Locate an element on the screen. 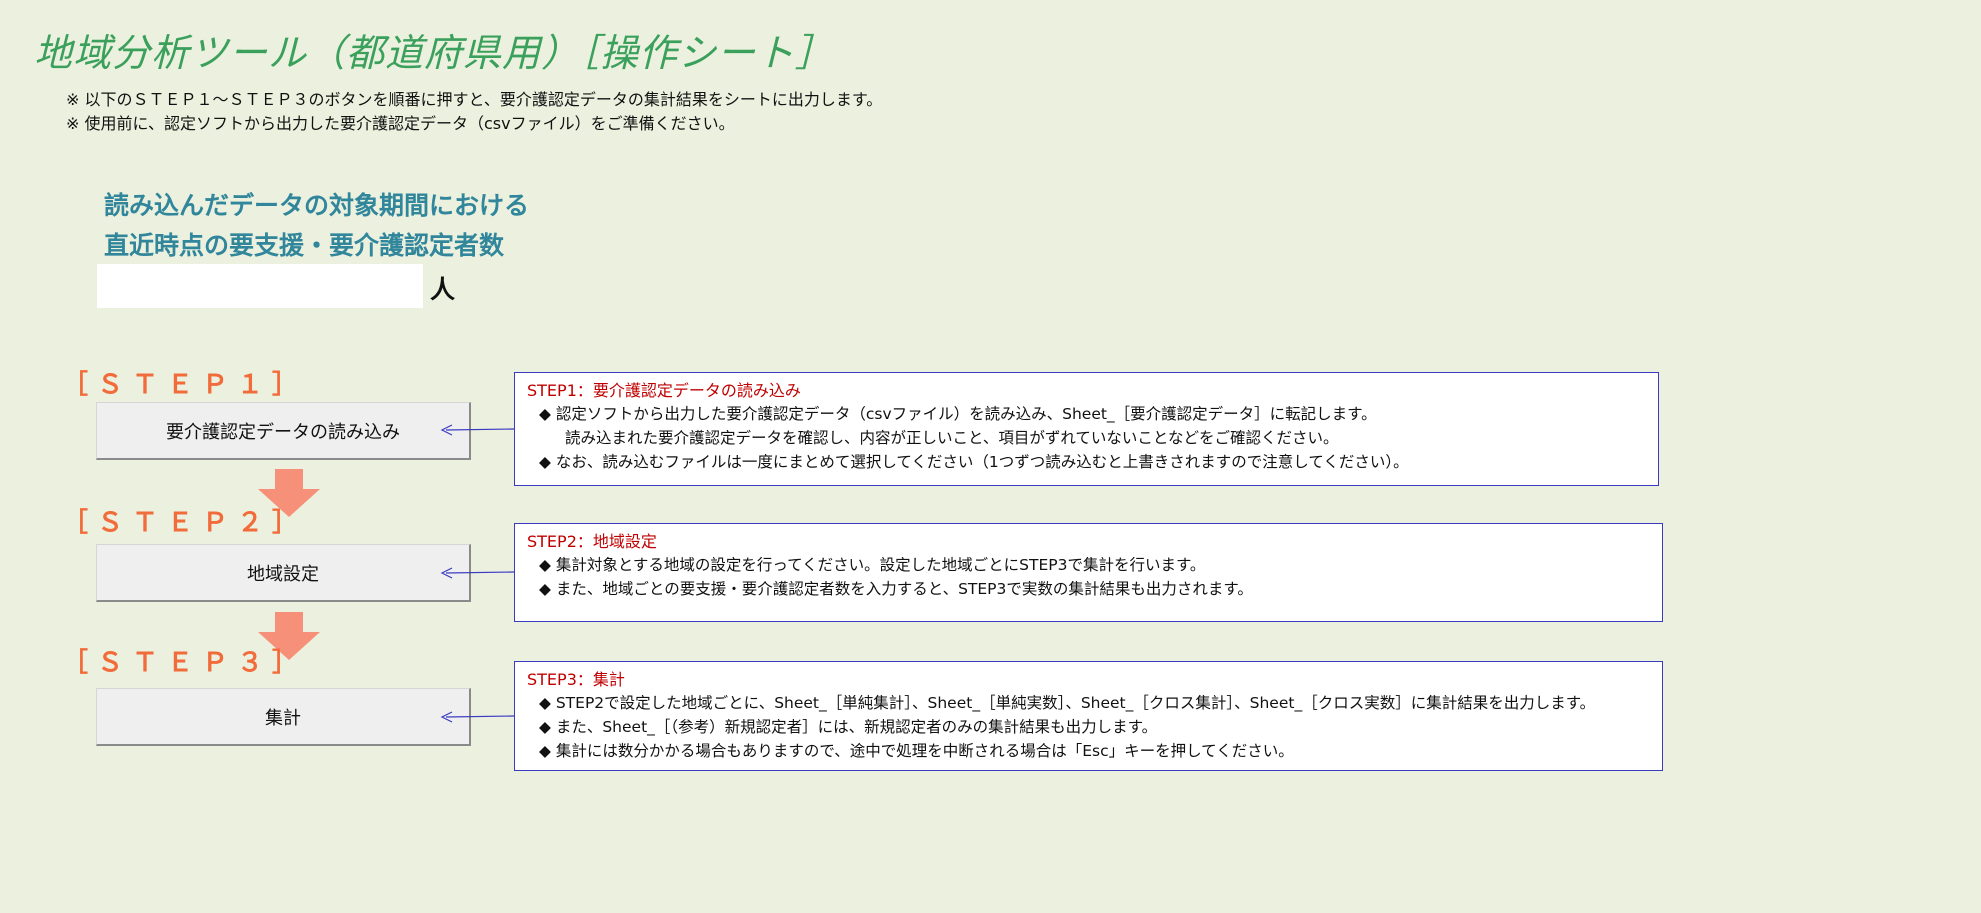 This screenshot has width=1981, height=913. step2-label: ［ＳＴＥＰ２］ is located at coordinates (185, 523).